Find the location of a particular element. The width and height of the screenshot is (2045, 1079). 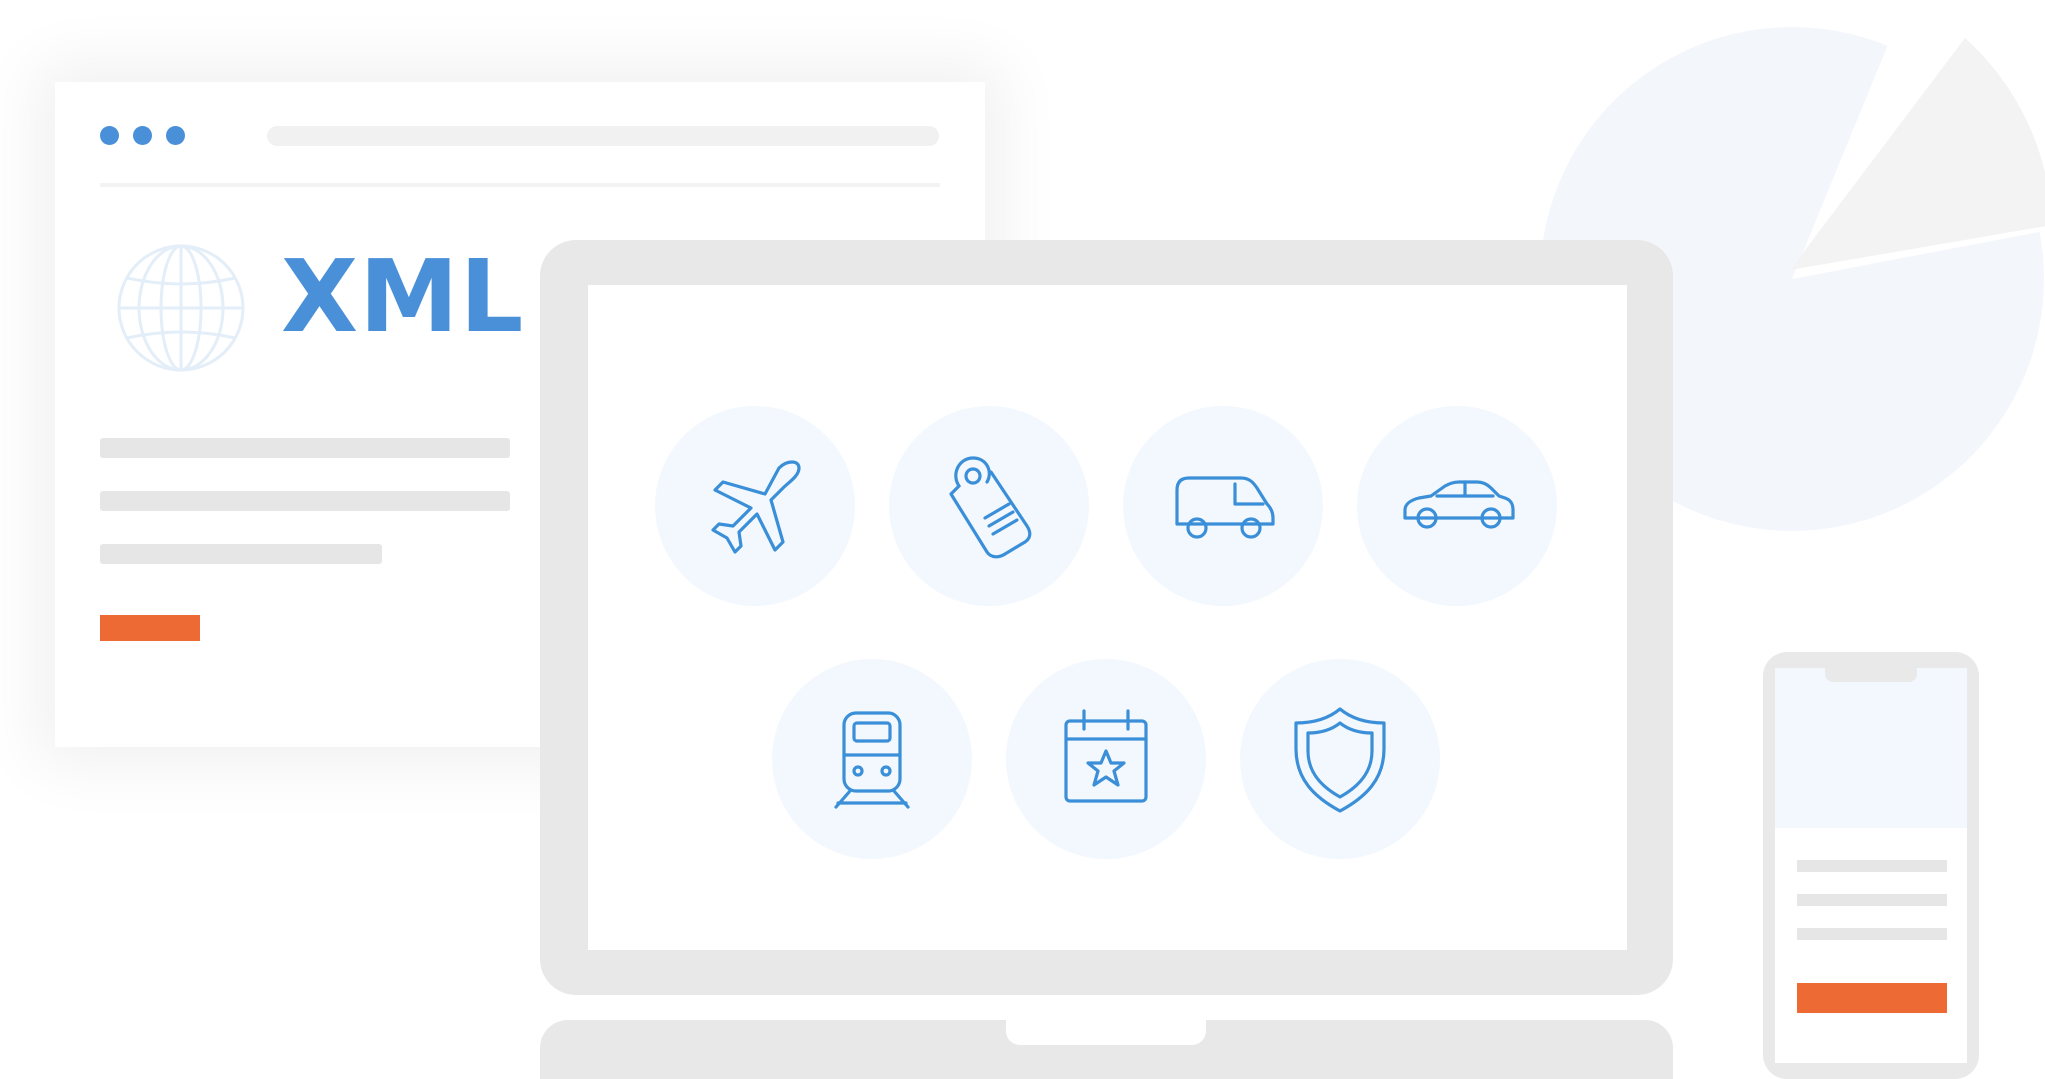

service-insurance is located at coordinates (1340, 759).